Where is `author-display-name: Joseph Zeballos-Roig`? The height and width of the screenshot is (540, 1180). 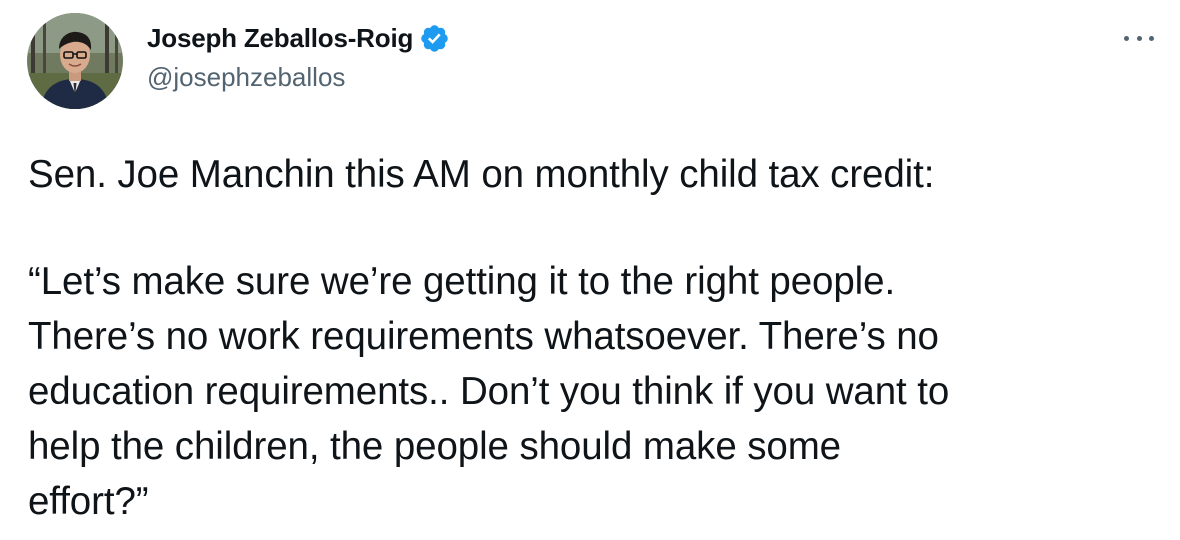 author-display-name: Joseph Zeballos-Roig is located at coordinates (280, 38).